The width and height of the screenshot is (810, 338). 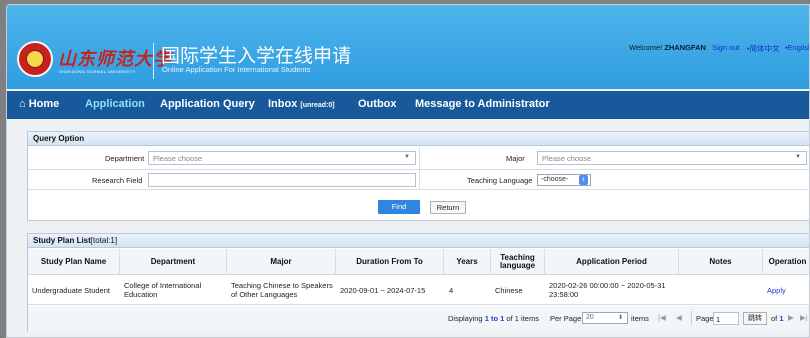 I want to click on col-duration: Duration From To, so click(x=390, y=262).